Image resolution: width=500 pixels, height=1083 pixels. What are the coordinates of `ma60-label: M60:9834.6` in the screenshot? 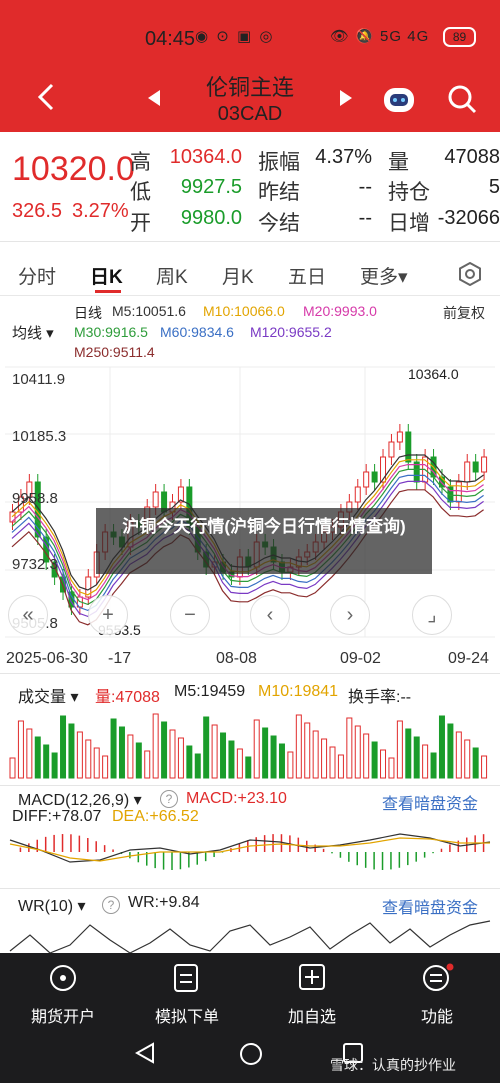 It's located at (197, 332).